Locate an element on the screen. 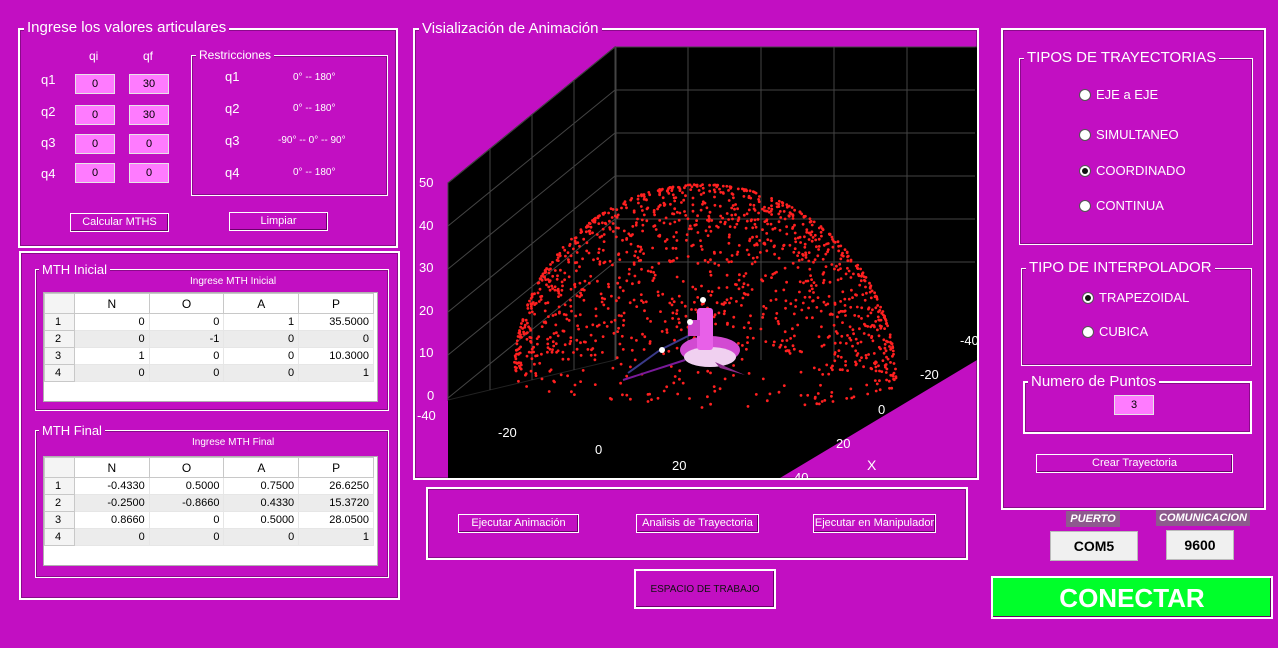 This screenshot has height=648, width=1278. radio-simultaneo: SIMULTANEO is located at coordinates (1129, 134).